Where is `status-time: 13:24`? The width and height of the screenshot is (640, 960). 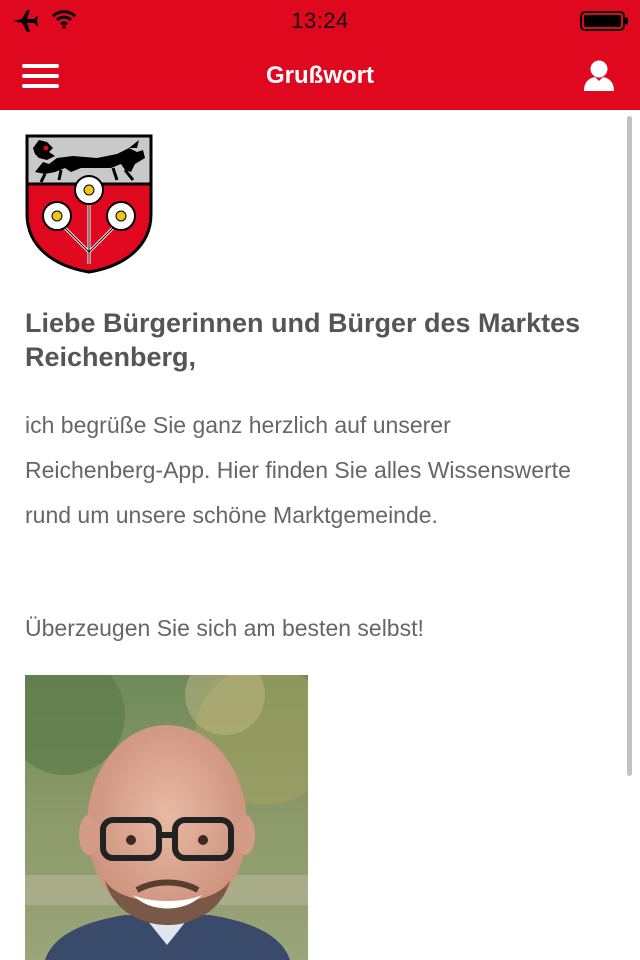 status-time: 13:24 is located at coordinates (320, 20).